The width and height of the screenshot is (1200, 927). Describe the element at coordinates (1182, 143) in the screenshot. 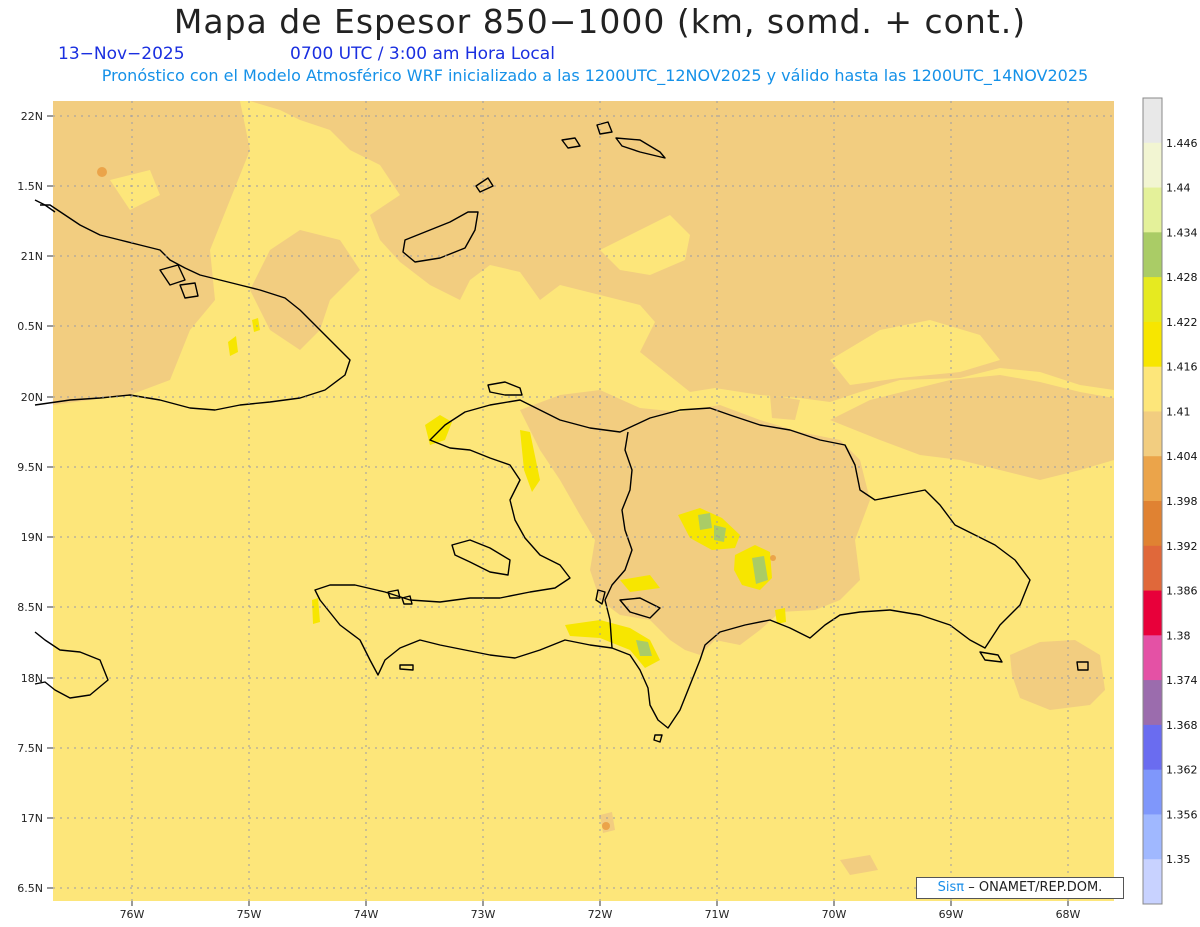

I see `colorbar-label: 1.446` at that location.